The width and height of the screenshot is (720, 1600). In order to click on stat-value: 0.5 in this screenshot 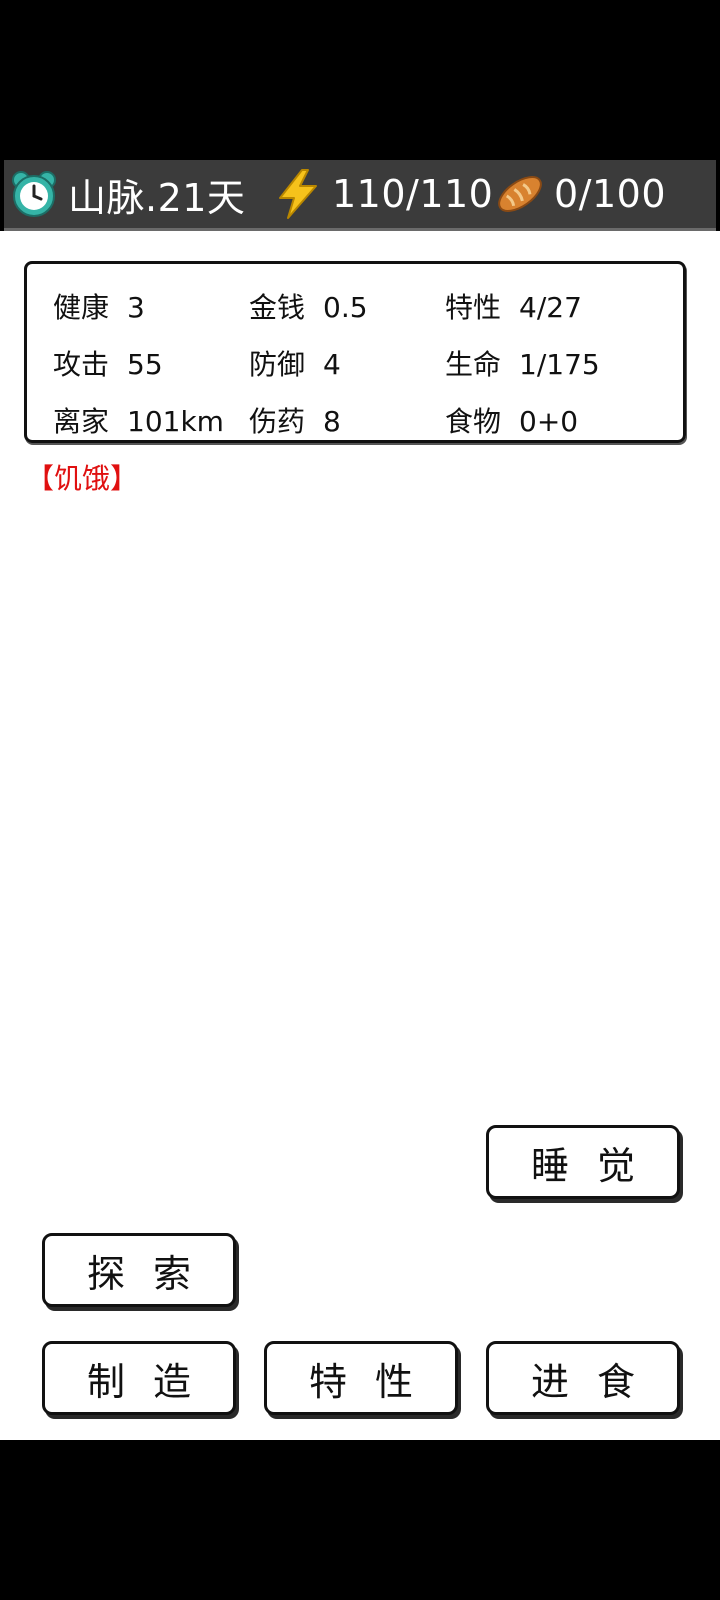, I will do `click(345, 307)`.